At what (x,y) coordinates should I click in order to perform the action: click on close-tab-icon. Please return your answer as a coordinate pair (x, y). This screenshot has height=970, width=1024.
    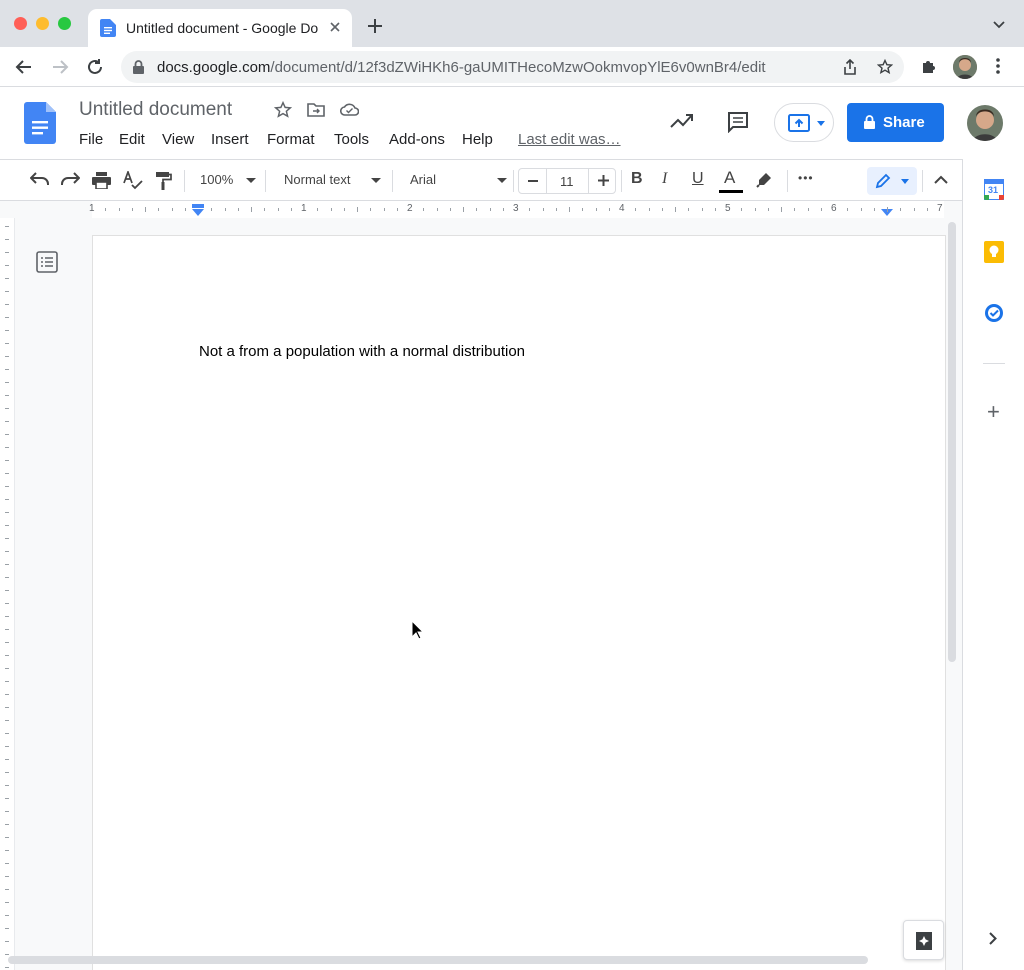
    Looking at the image, I should click on (335, 27).